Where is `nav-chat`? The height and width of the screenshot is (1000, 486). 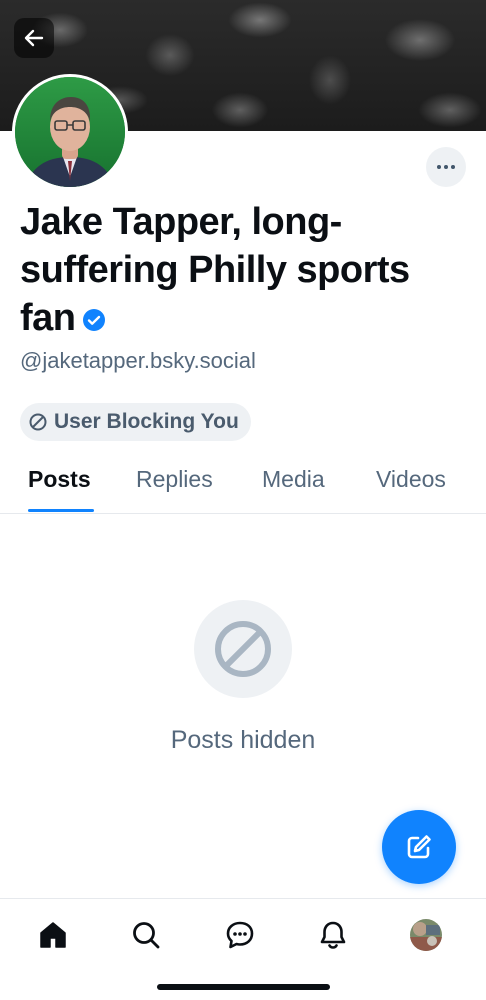
nav-chat is located at coordinates (240, 935).